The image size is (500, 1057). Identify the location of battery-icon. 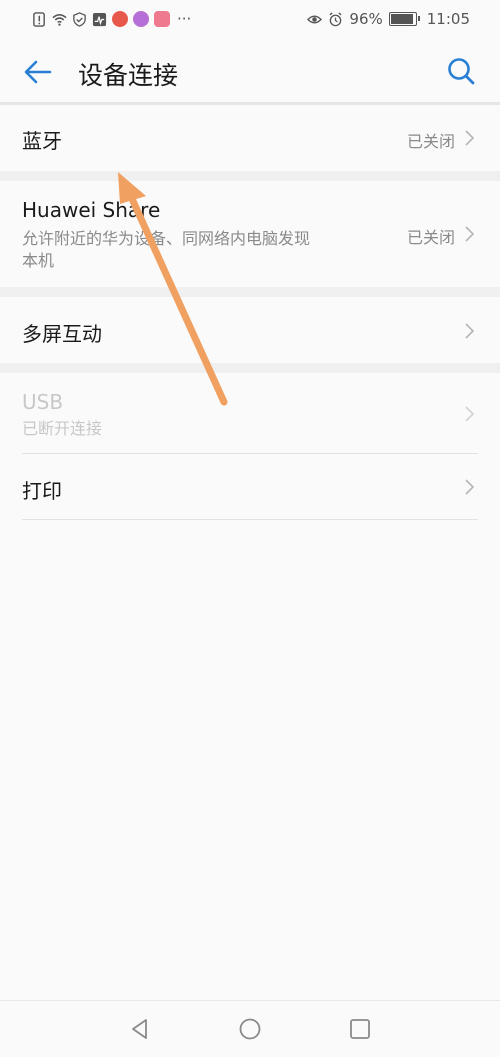
(404, 19).